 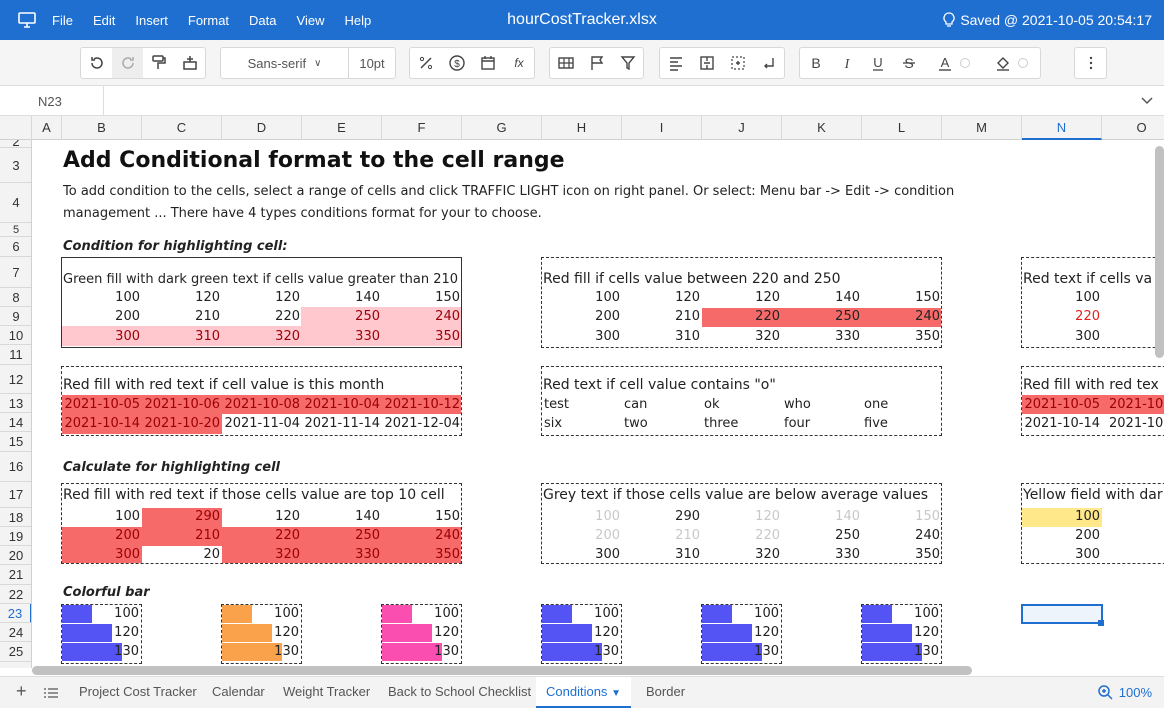 I want to click on col-header-n: N, so click(x=1062, y=128).